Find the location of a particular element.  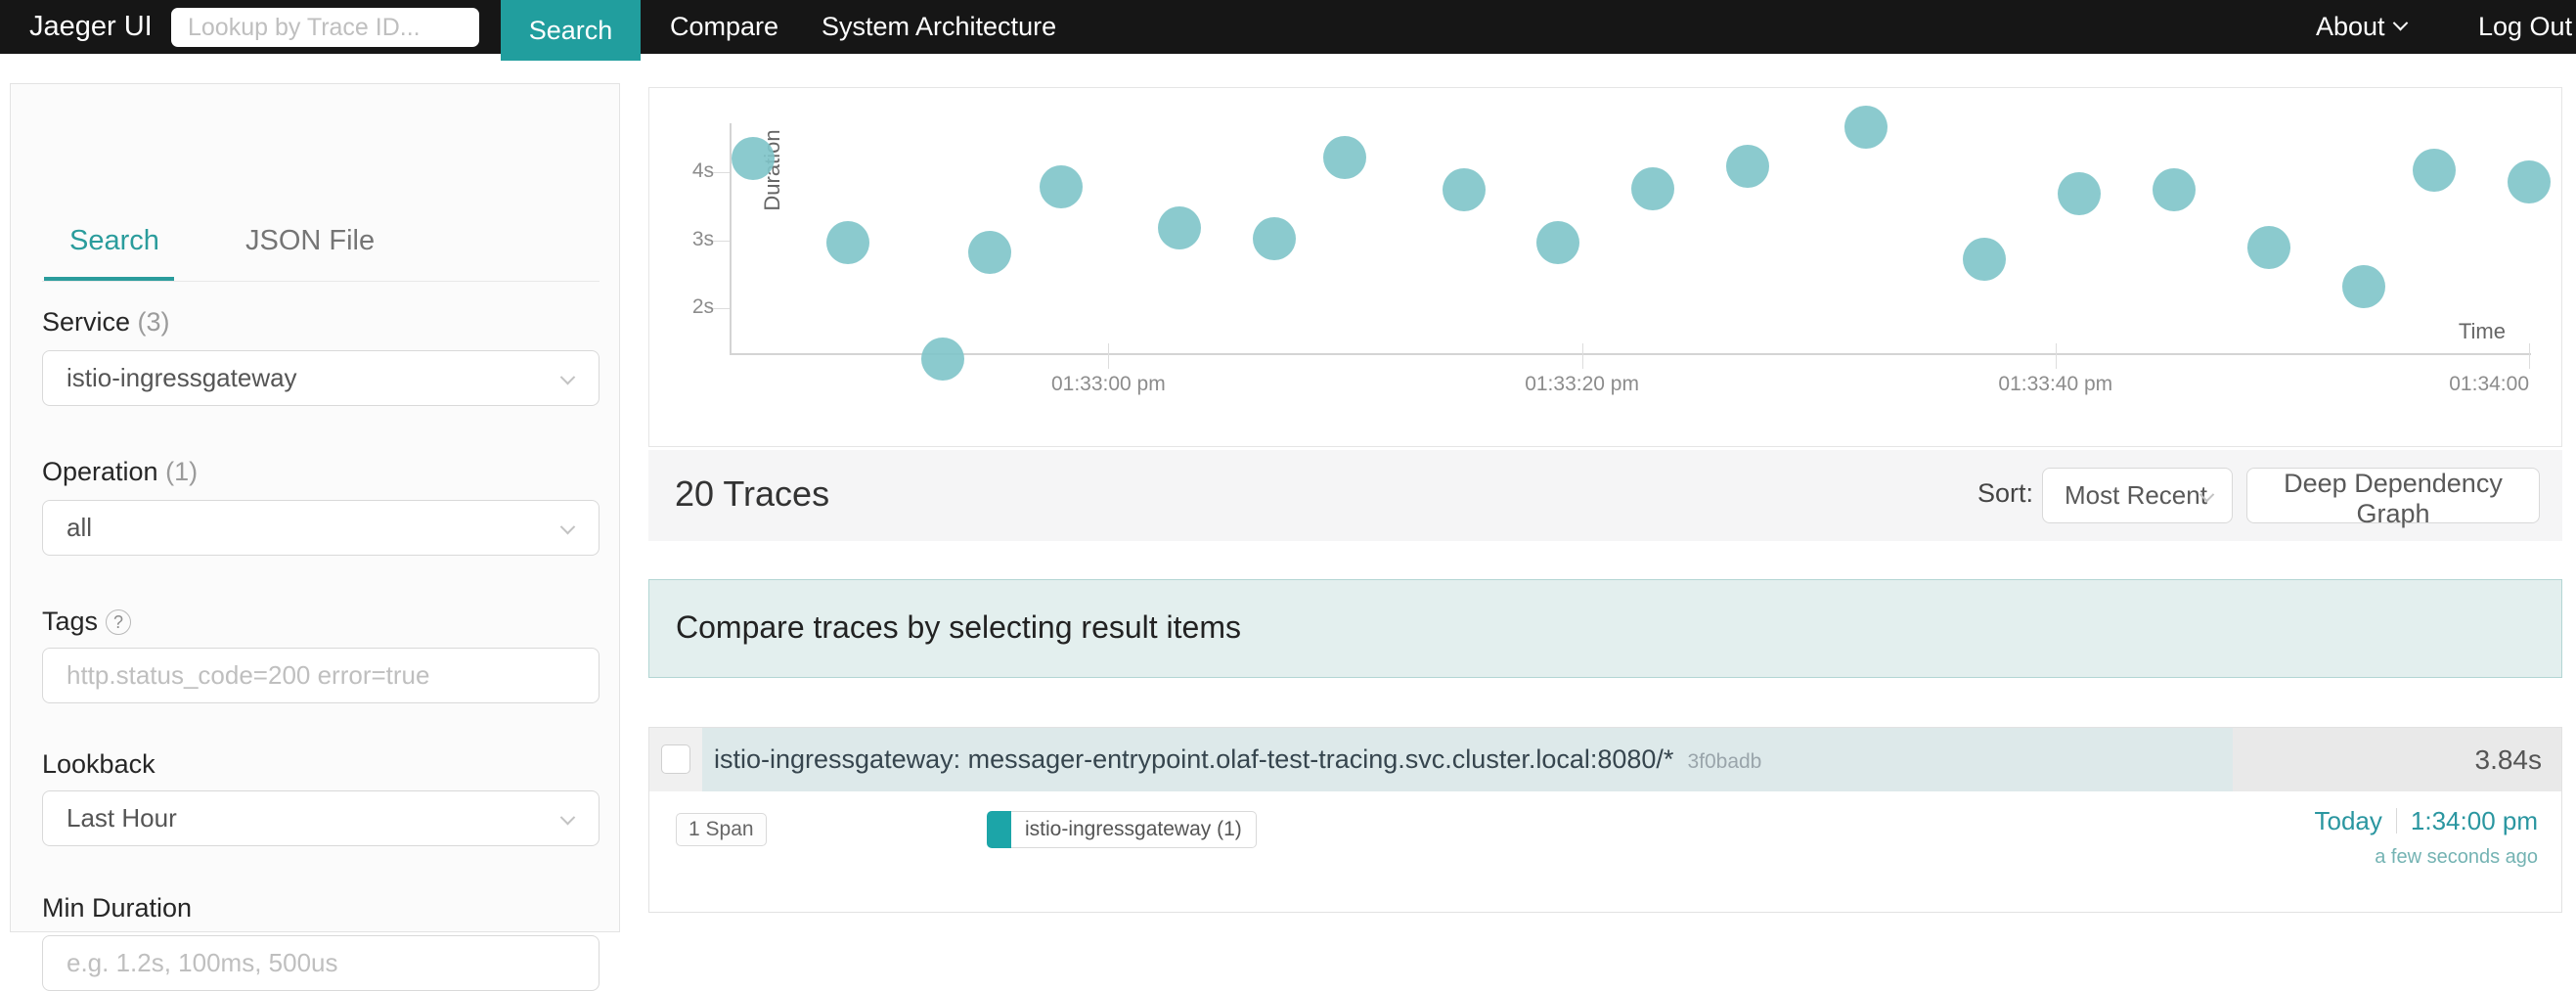

help-icon: ? is located at coordinates (119, 622).